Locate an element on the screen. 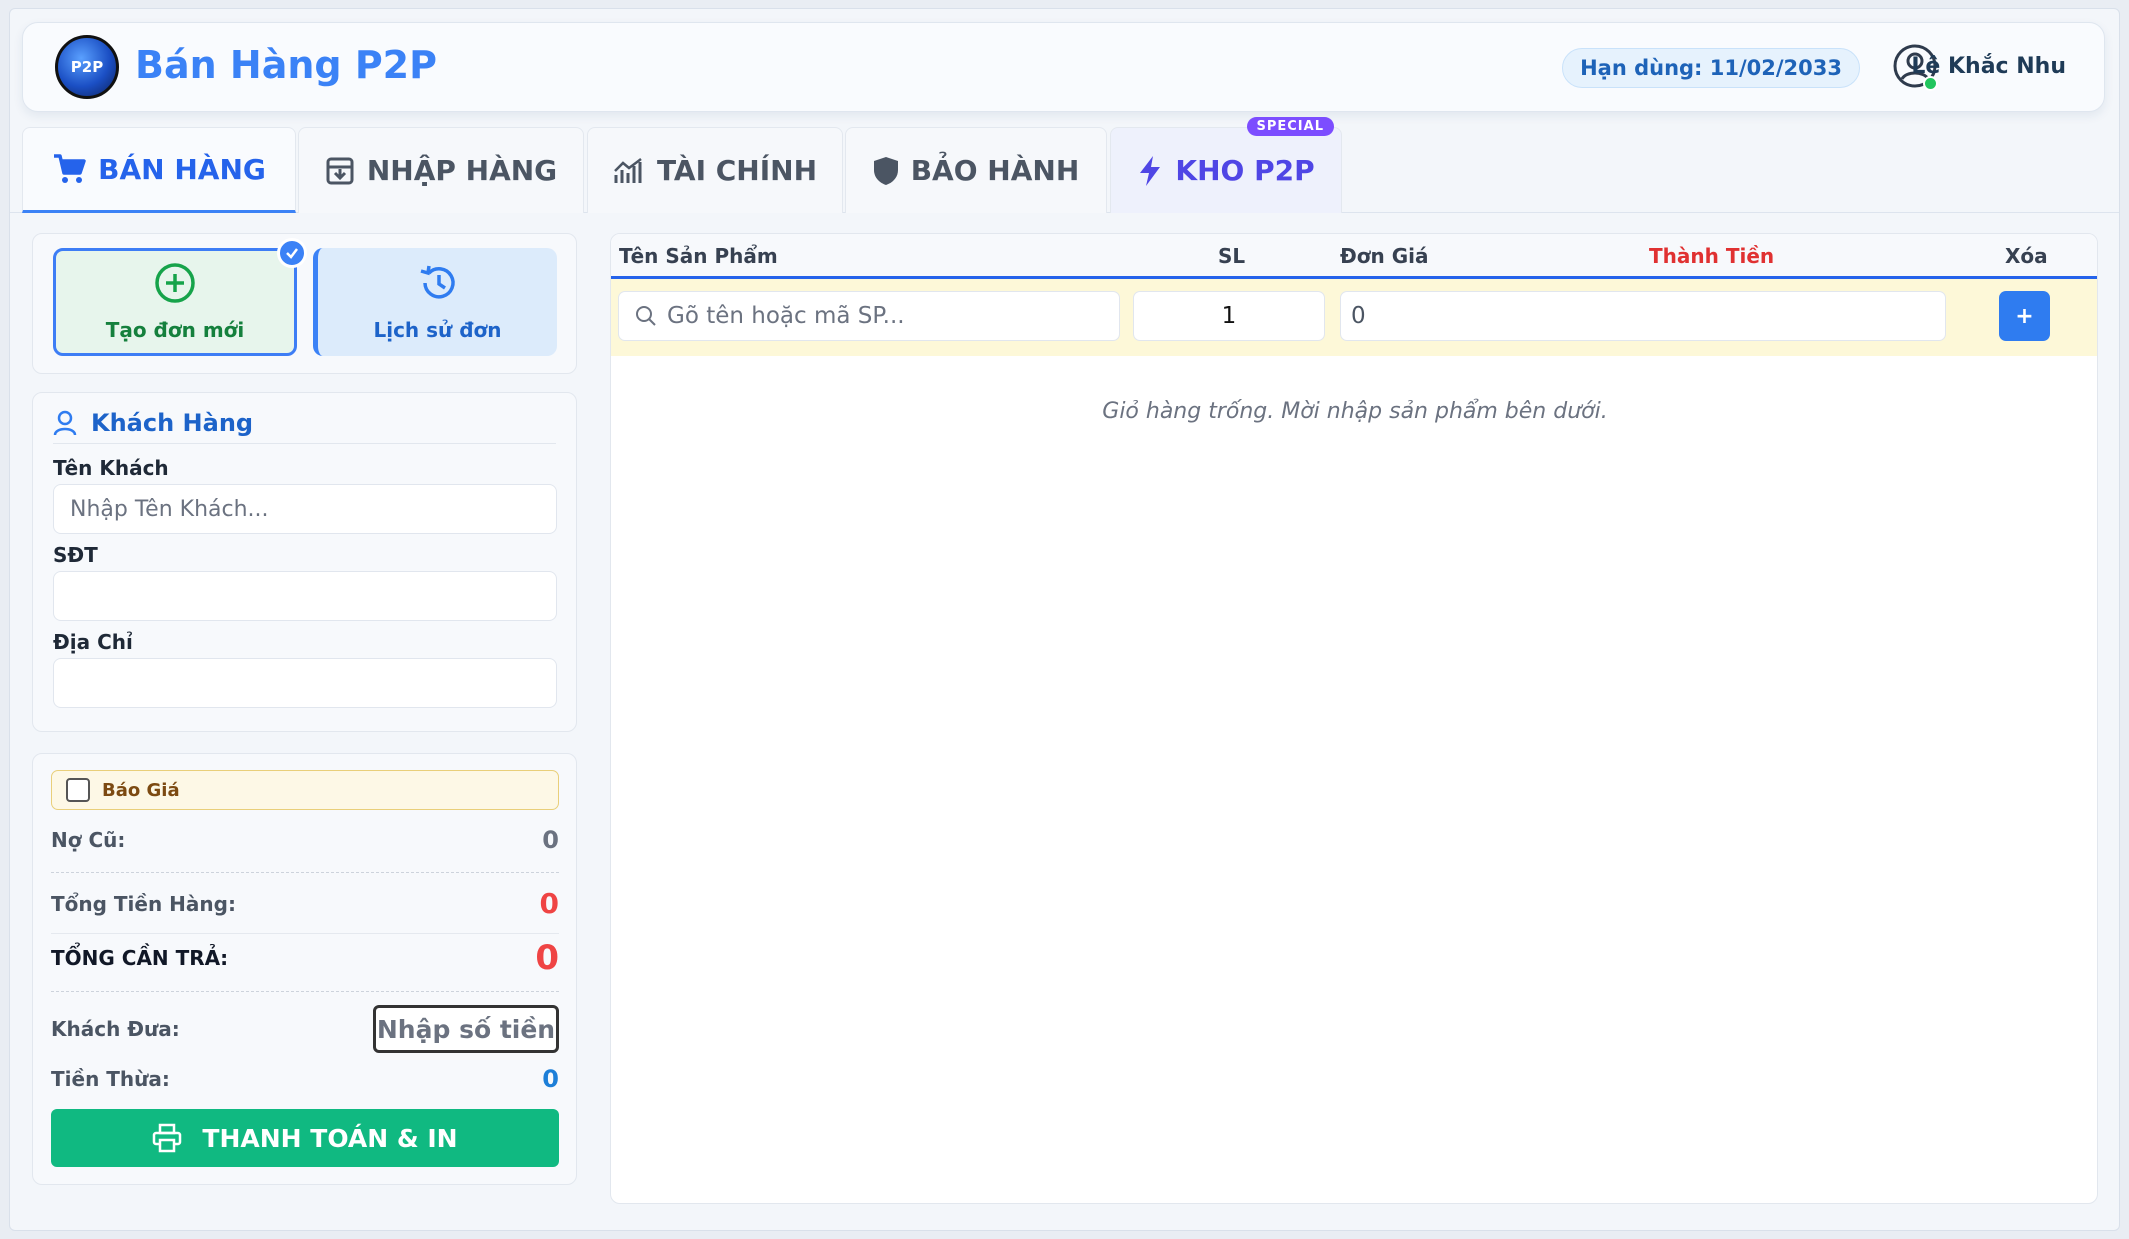  chart-icon is located at coordinates (628, 170).